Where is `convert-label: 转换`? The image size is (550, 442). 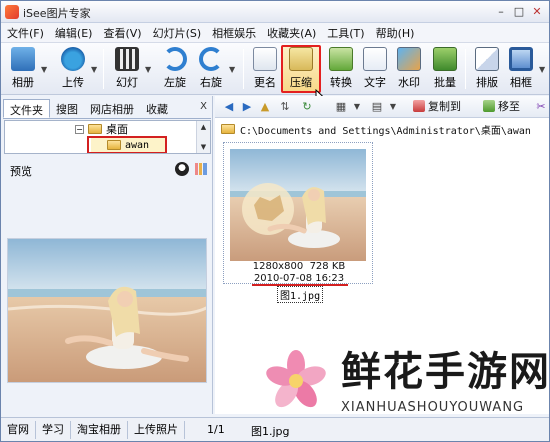 convert-label: 转换 is located at coordinates (341, 82).